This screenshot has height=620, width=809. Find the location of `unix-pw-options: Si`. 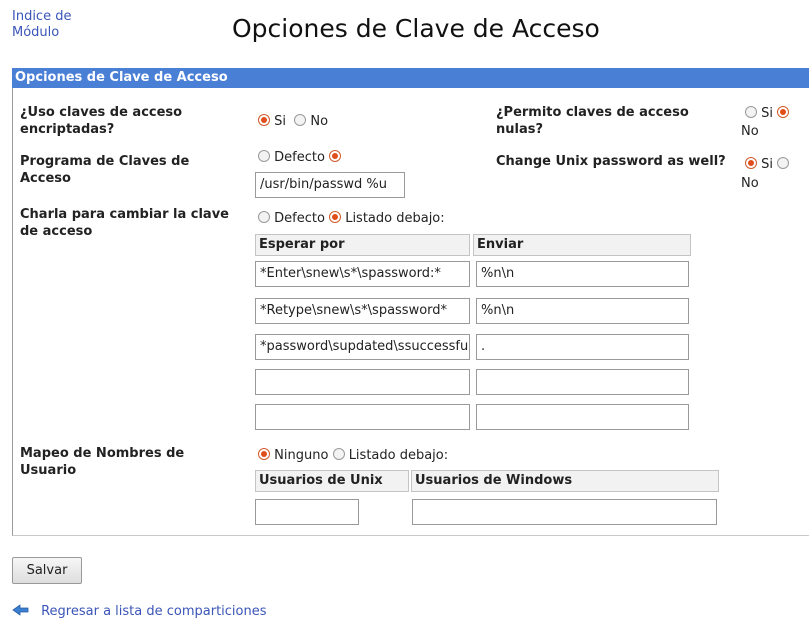

unix-pw-options: Si is located at coordinates (767, 165).